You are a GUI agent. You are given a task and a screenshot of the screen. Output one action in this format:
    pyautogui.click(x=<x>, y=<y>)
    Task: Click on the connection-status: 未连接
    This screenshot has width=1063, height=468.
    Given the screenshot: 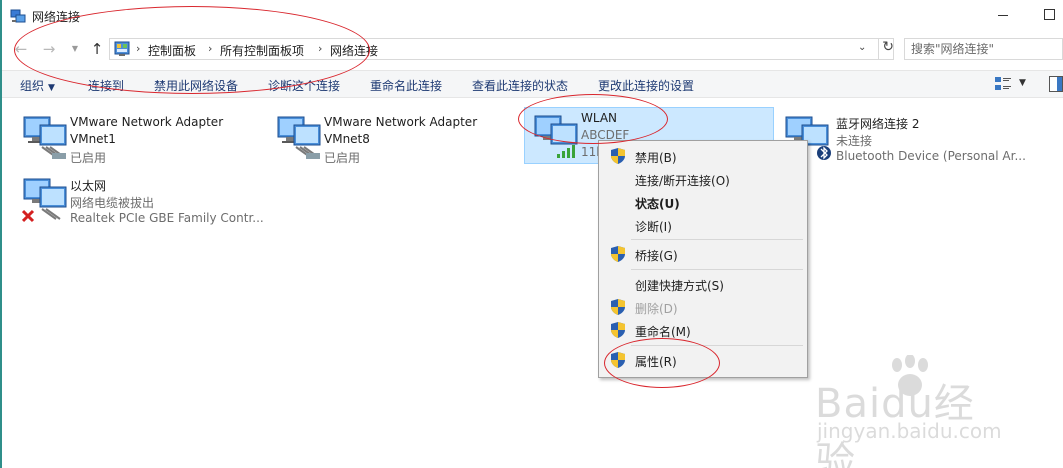 What is the action you would take?
    pyautogui.click(x=854, y=141)
    